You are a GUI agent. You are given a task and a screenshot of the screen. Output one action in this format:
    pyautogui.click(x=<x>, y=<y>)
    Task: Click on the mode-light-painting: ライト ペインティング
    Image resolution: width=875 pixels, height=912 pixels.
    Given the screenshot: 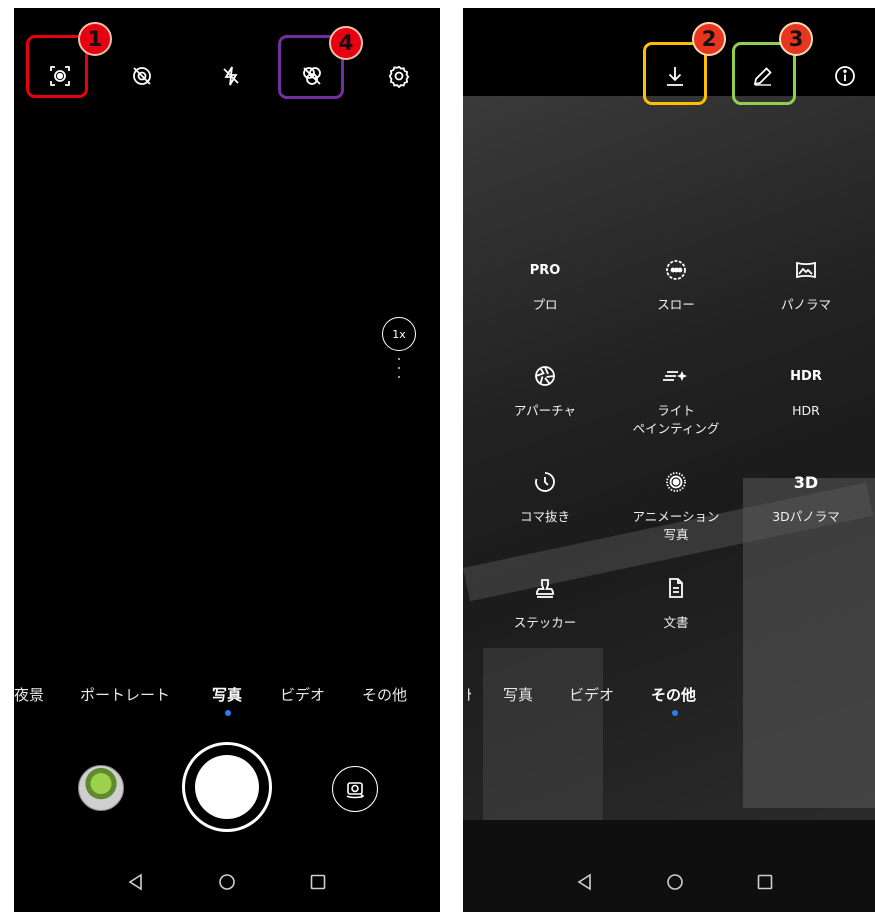 What is the action you would take?
    pyautogui.click(x=676, y=400)
    